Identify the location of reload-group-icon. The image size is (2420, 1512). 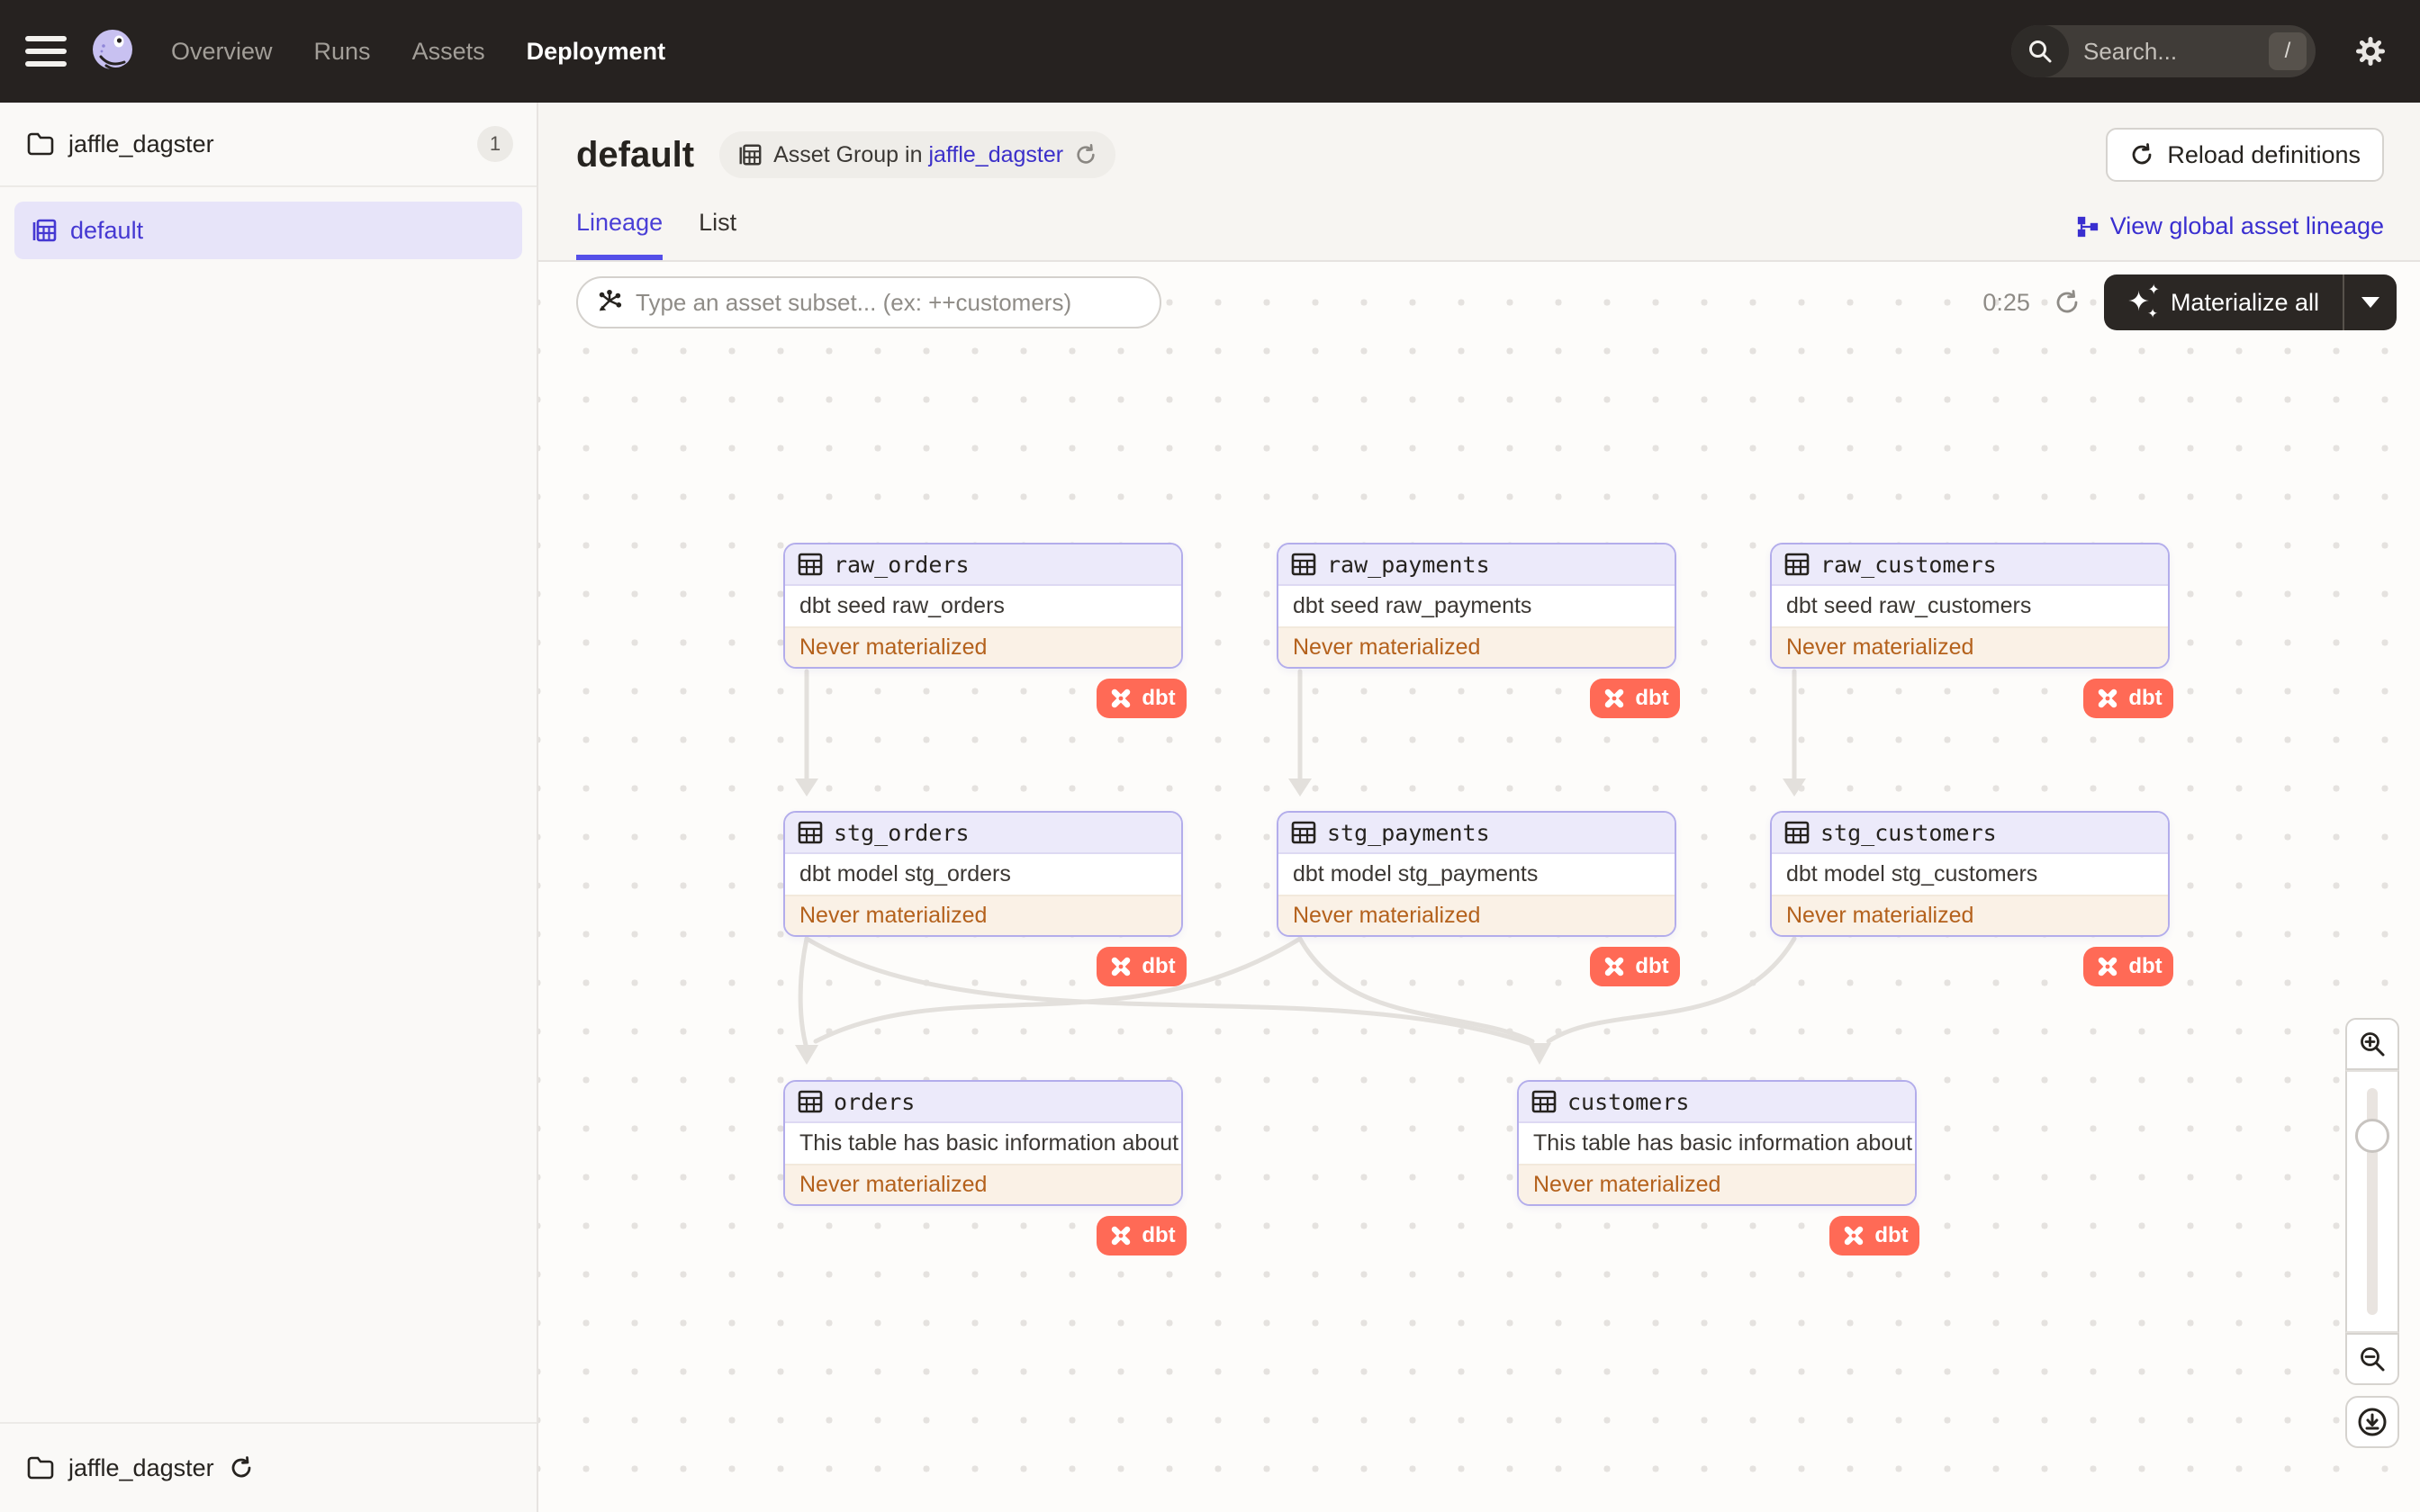
(1085, 155).